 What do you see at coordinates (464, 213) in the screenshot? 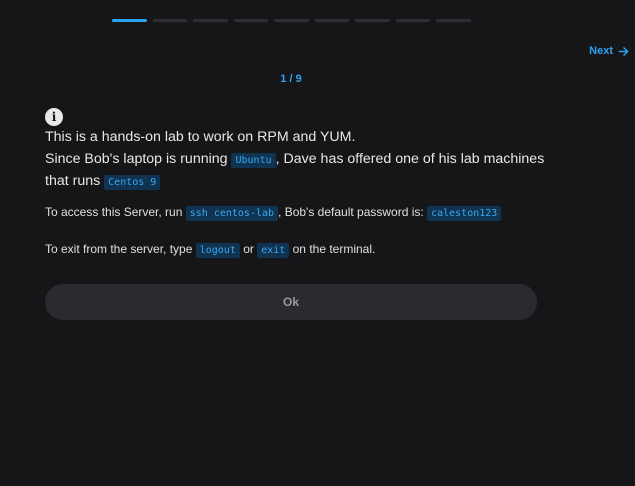
I see `code-password: caleston123` at bounding box center [464, 213].